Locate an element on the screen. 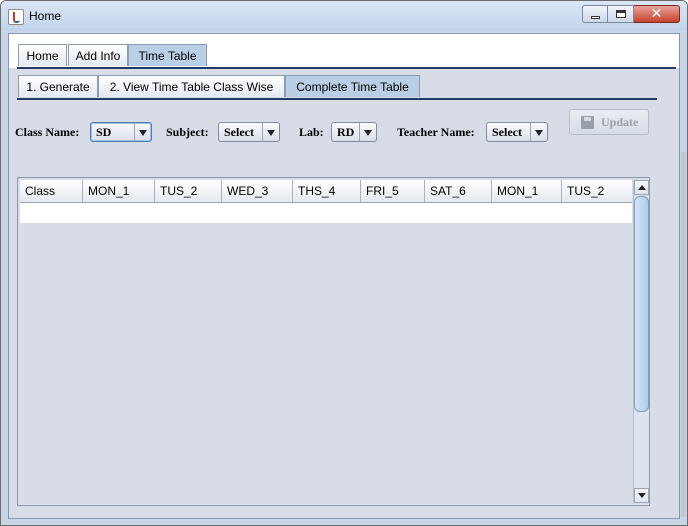  teacher-name-combo: Select is located at coordinates (517, 132).